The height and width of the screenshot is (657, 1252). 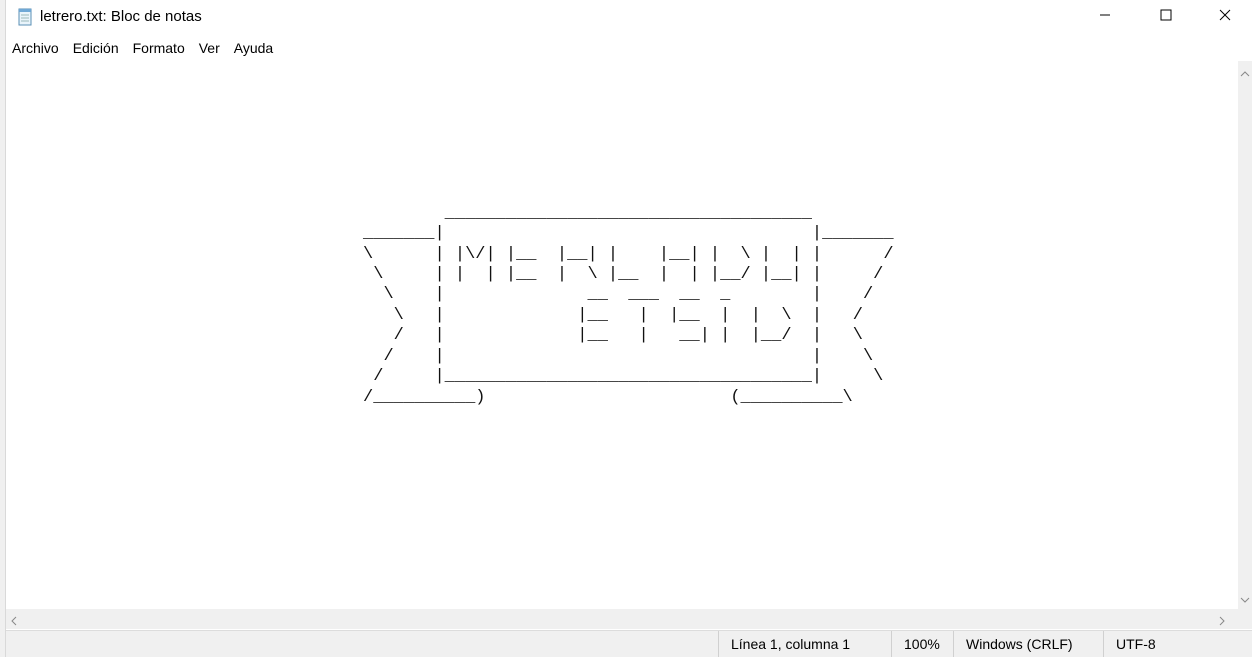 I want to click on window-title: letrero.txt: Bloc de notas, so click(x=121, y=16).